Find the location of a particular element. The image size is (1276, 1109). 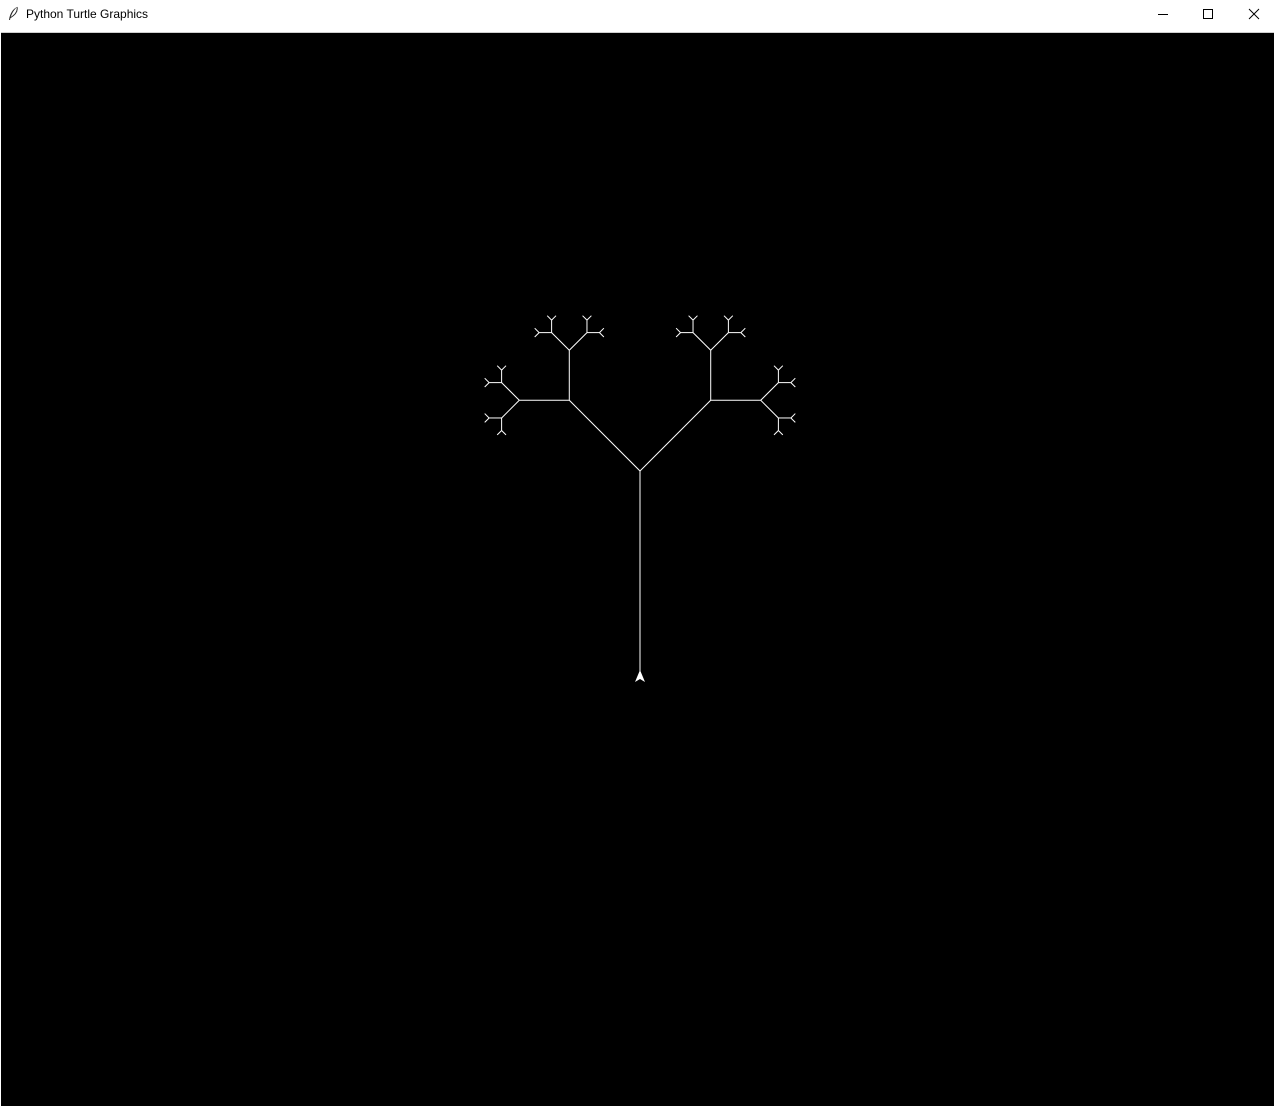

window-title: Python Turtle Graphics is located at coordinates (87, 14).